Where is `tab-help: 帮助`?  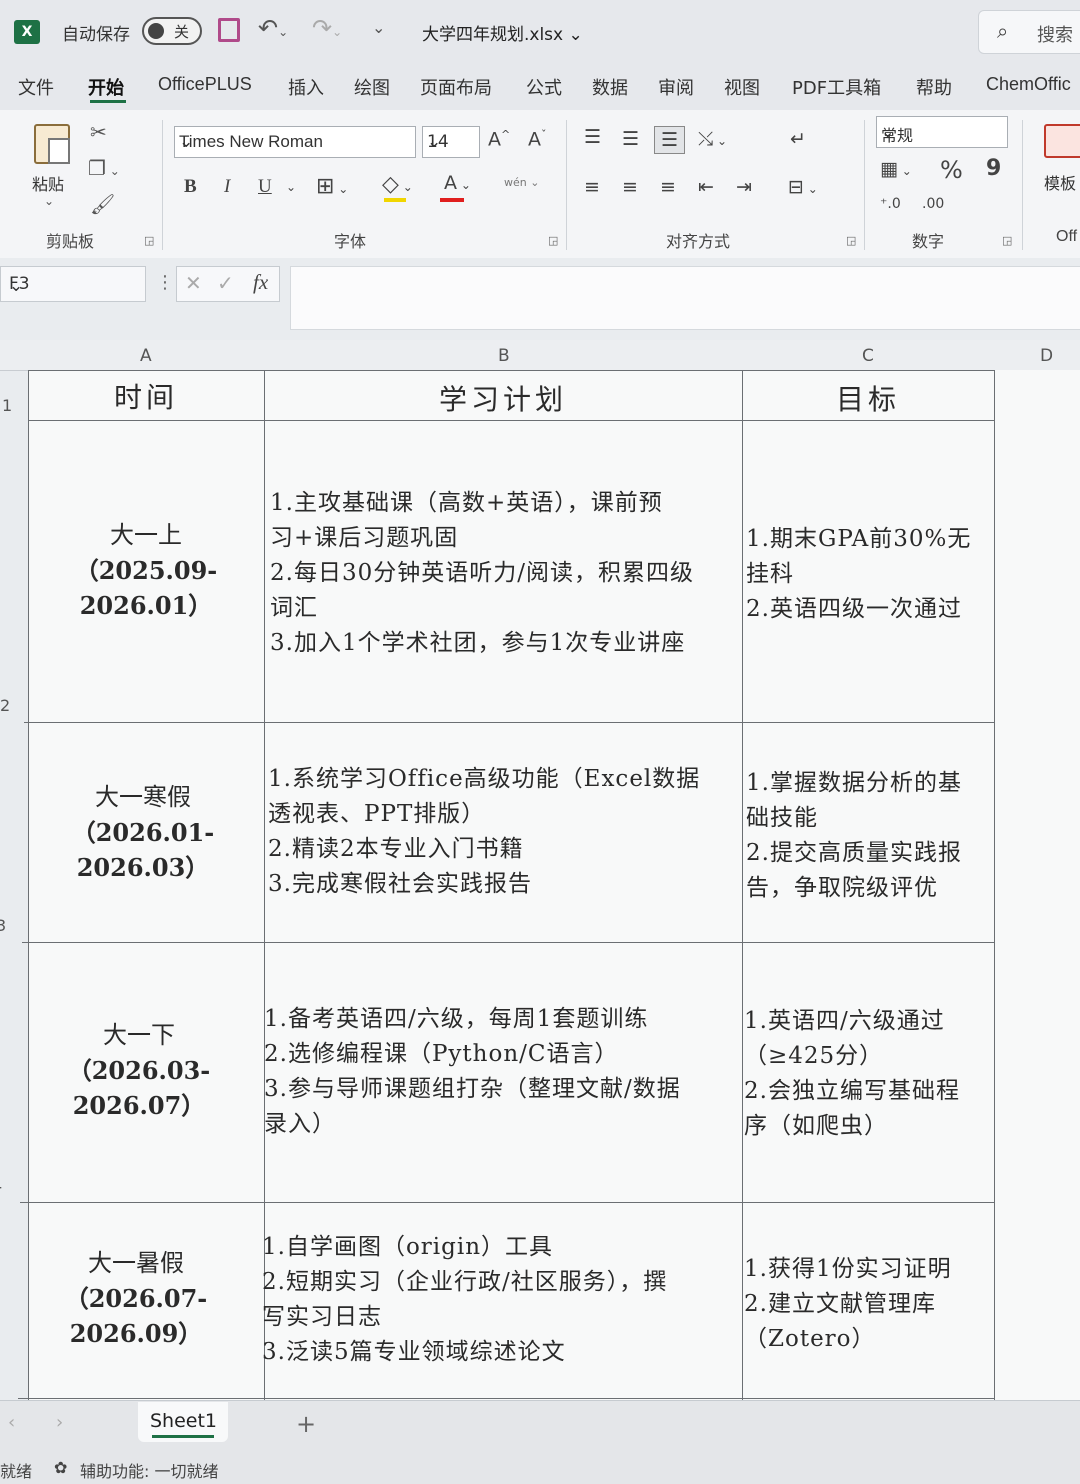
tab-help: 帮助 is located at coordinates (934, 87).